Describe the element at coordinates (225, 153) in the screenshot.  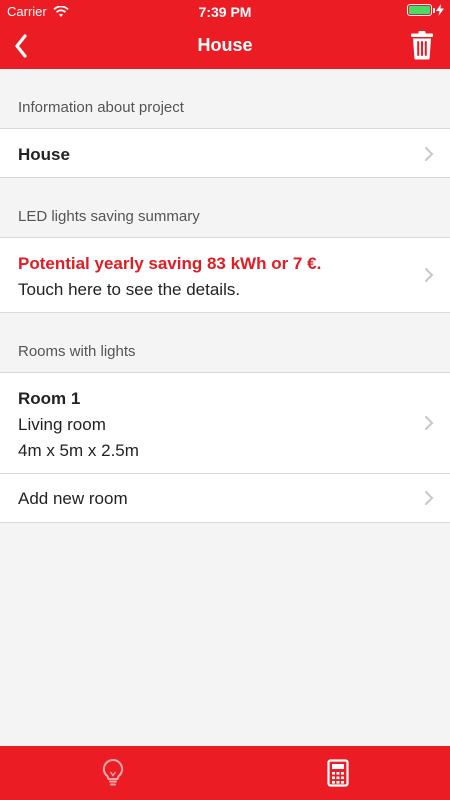
I see `project-name-row: House` at that location.